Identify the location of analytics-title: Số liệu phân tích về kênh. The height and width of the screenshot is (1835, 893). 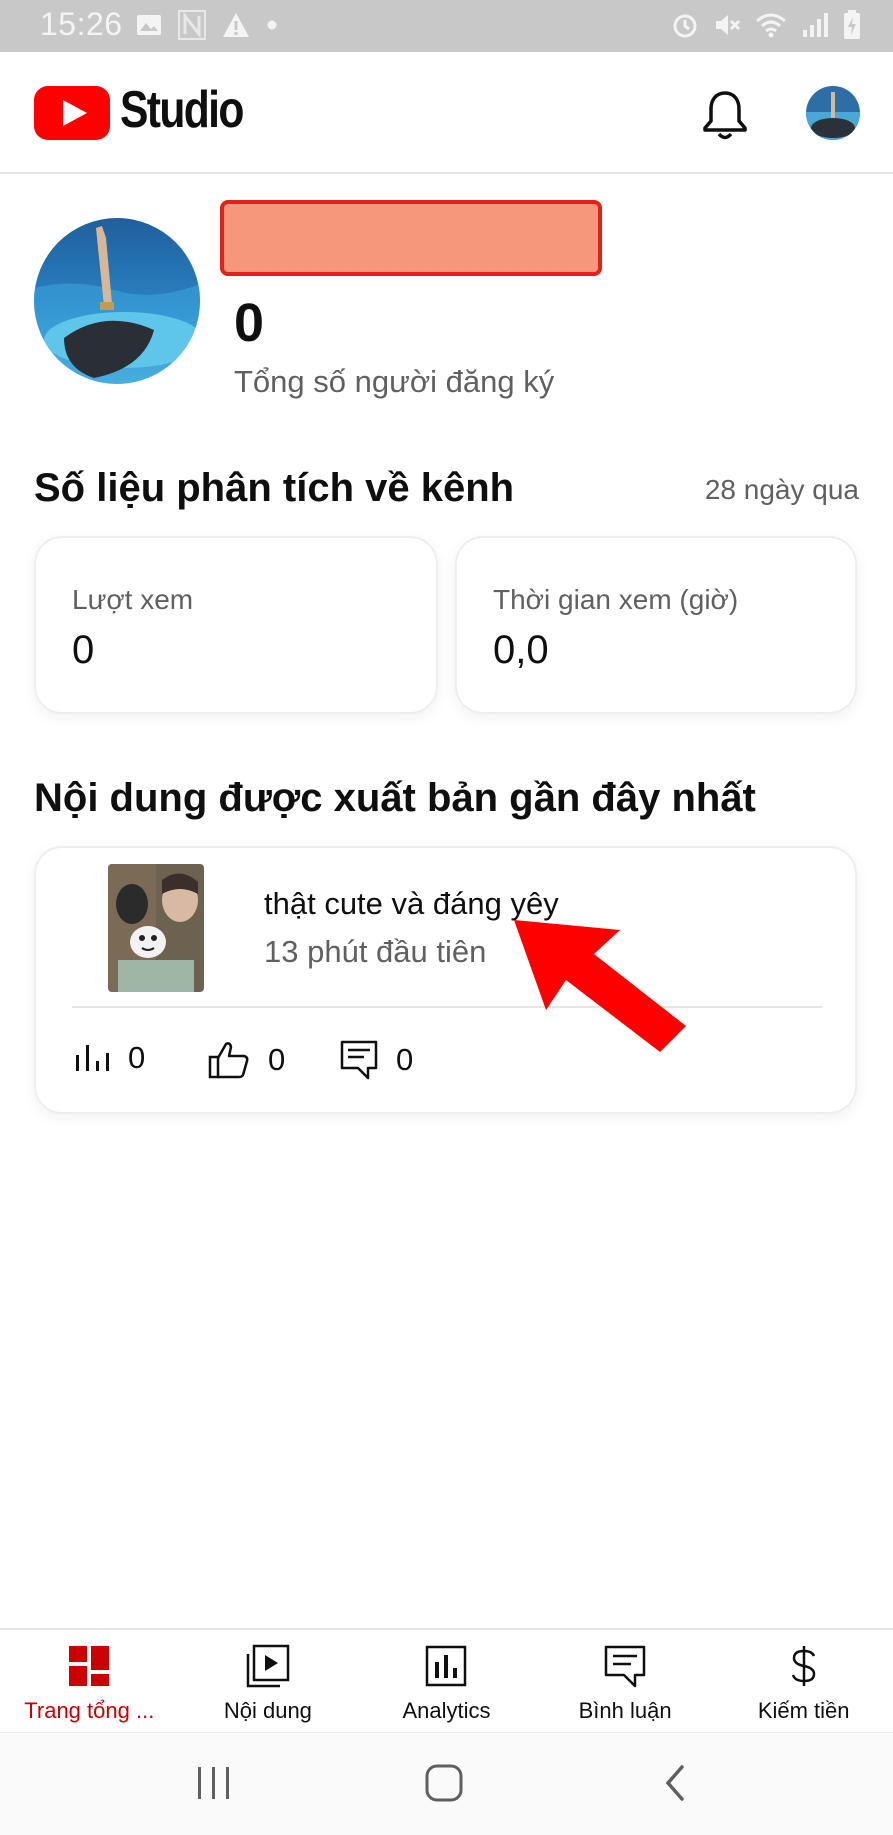
(274, 488).